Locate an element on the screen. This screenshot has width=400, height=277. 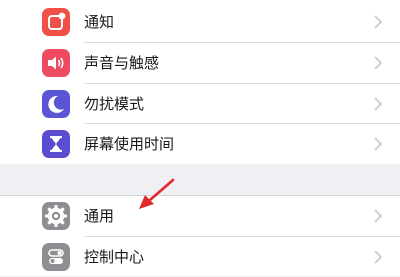
gear-icon is located at coordinates (56, 216).